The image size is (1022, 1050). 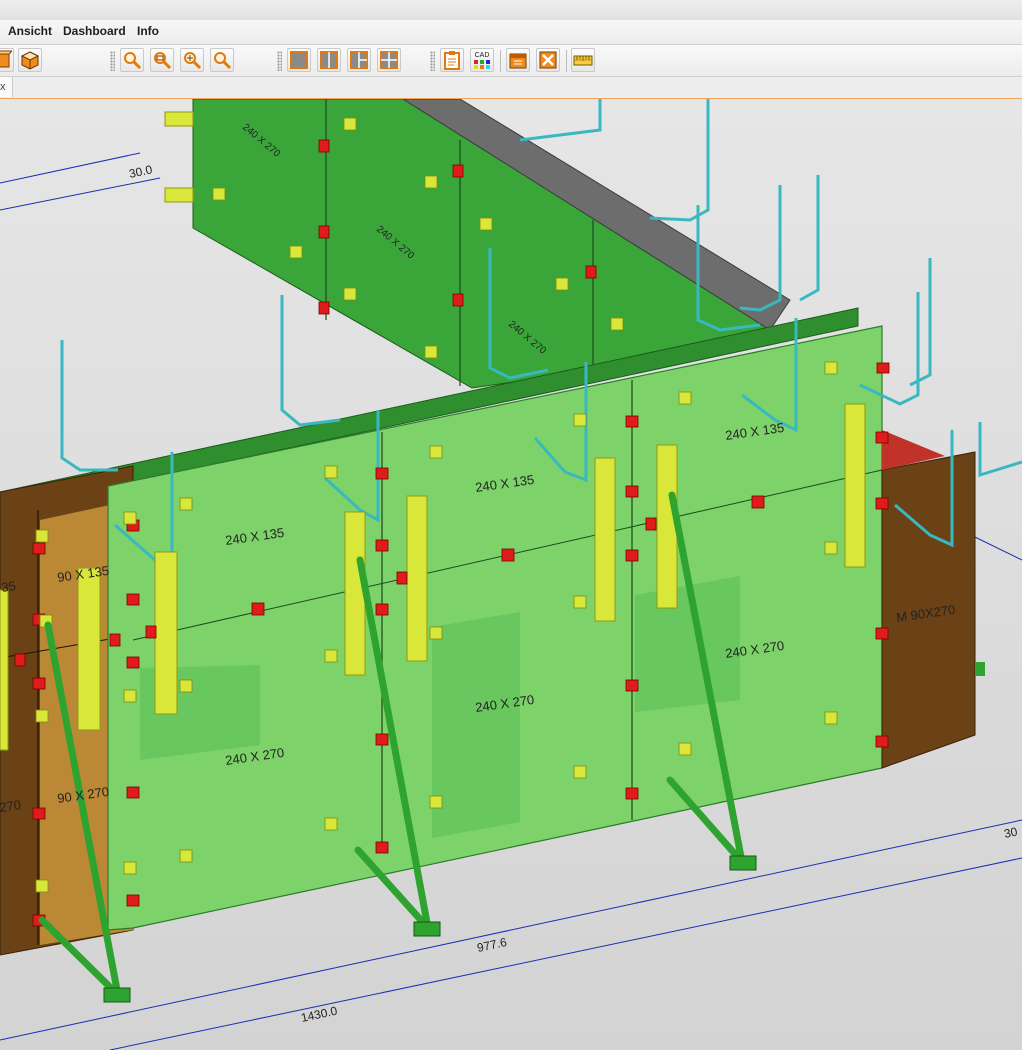 I want to click on menu-dashboard: Dashboard, so click(x=94, y=31).